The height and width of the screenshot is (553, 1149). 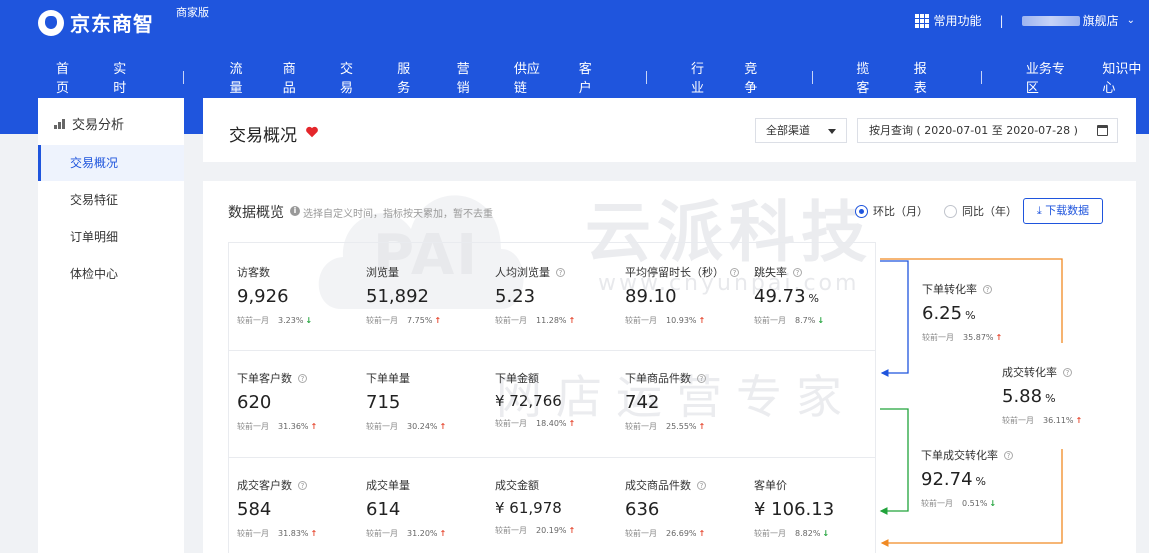 What do you see at coordinates (702, 77) in the screenshot?
I see `nav-item: 行业` at bounding box center [702, 77].